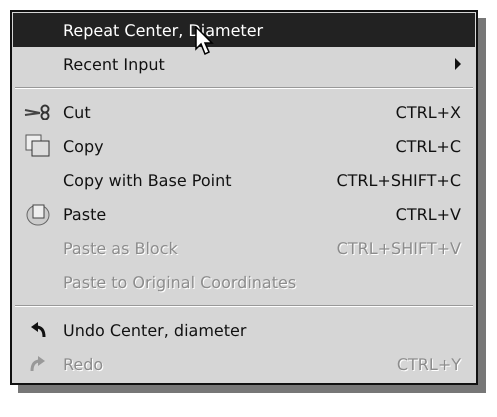  I want to click on menu-item: Undo Center, diameter, so click(244, 330).